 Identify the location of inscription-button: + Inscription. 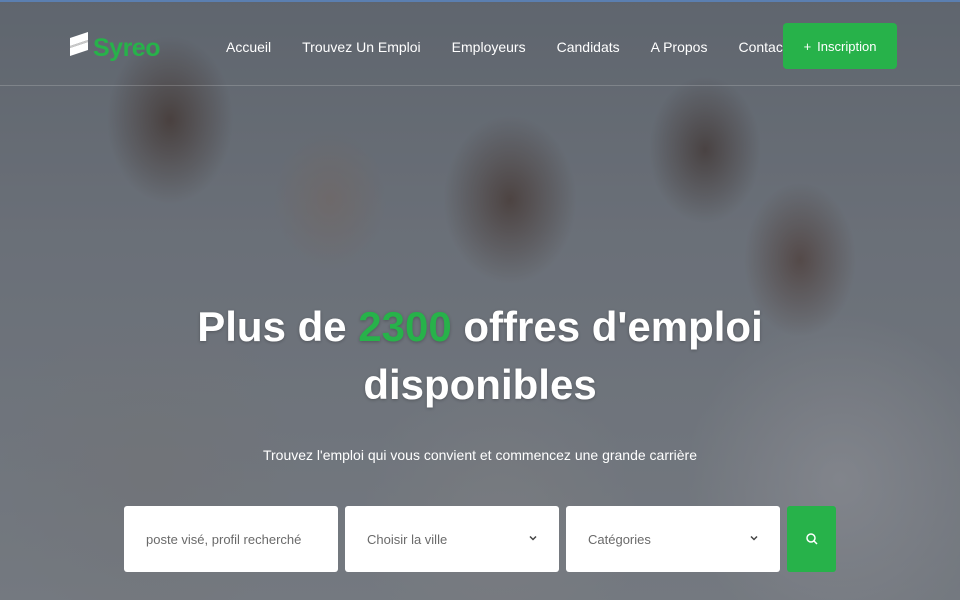
(840, 46).